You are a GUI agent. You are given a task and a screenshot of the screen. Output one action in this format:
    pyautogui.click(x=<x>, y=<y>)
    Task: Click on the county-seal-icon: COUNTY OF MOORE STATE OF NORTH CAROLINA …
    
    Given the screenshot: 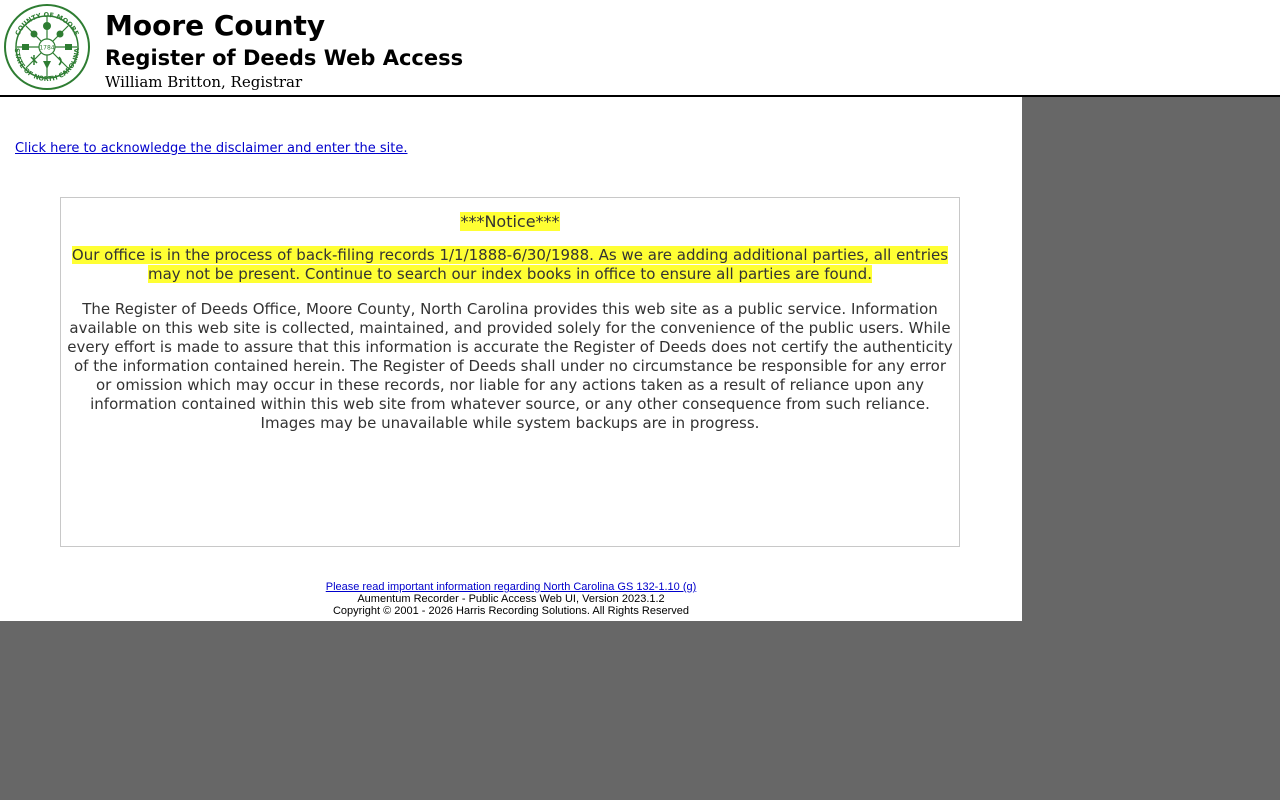 What is the action you would take?
    pyautogui.click(x=47, y=47)
    